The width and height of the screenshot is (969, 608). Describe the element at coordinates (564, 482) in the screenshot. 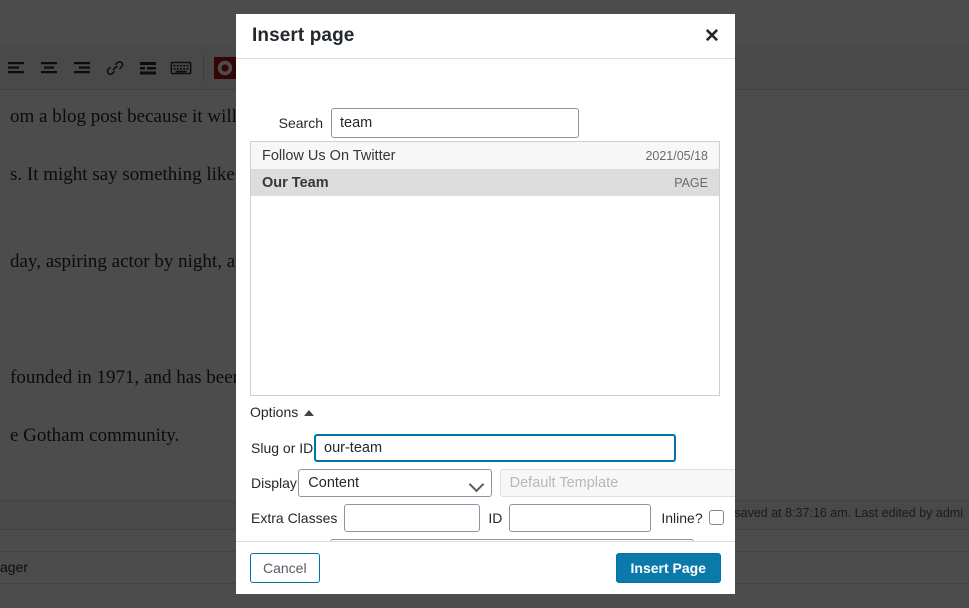

I see `template-select-value: Default Template` at that location.